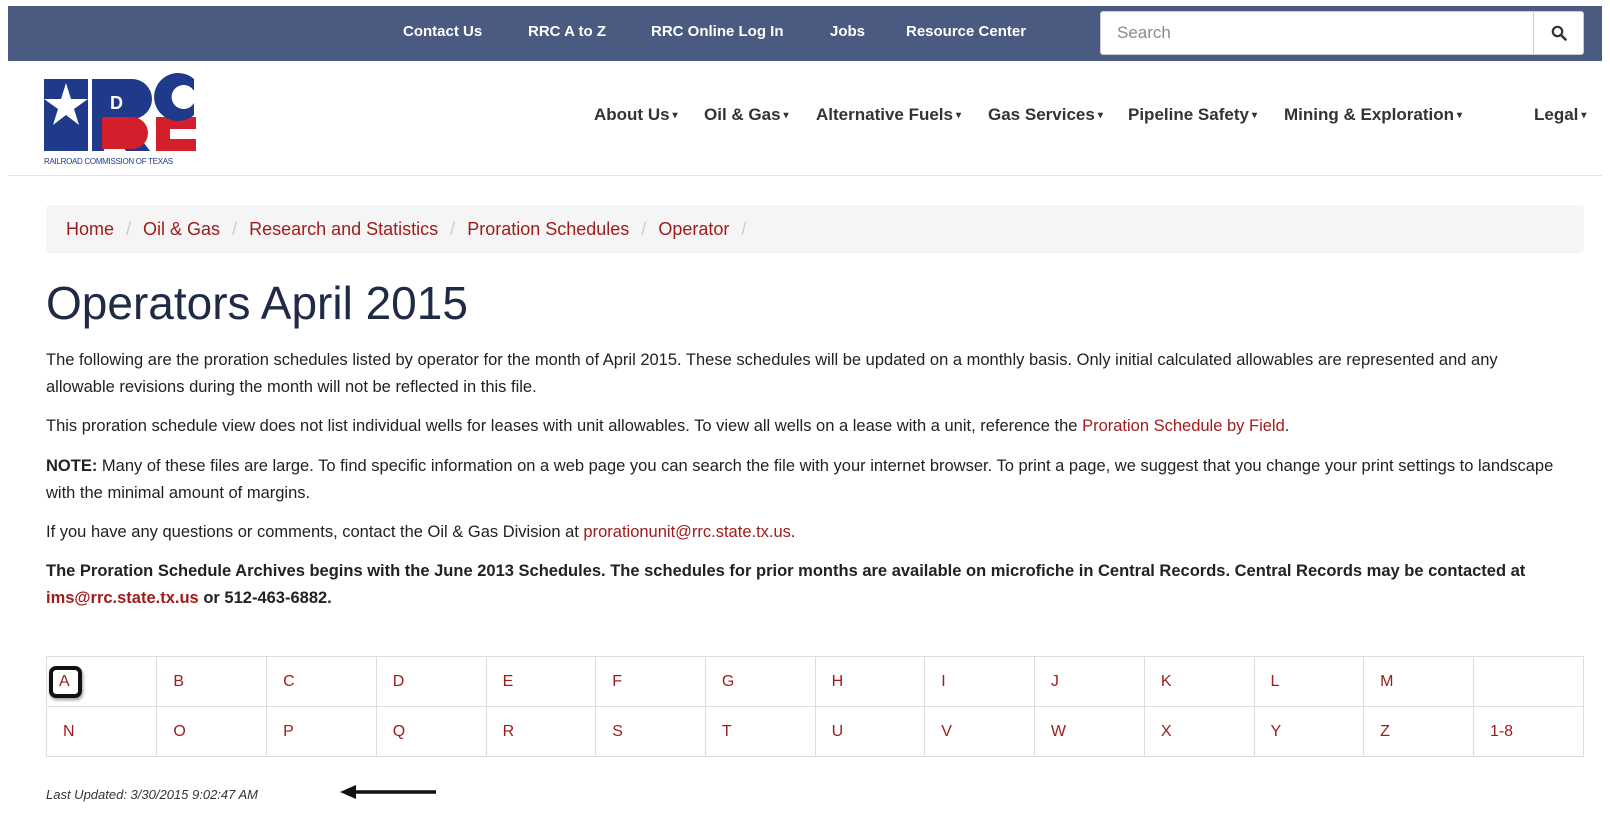 The width and height of the screenshot is (1610, 819). I want to click on table-cell: J, so click(1089, 681).